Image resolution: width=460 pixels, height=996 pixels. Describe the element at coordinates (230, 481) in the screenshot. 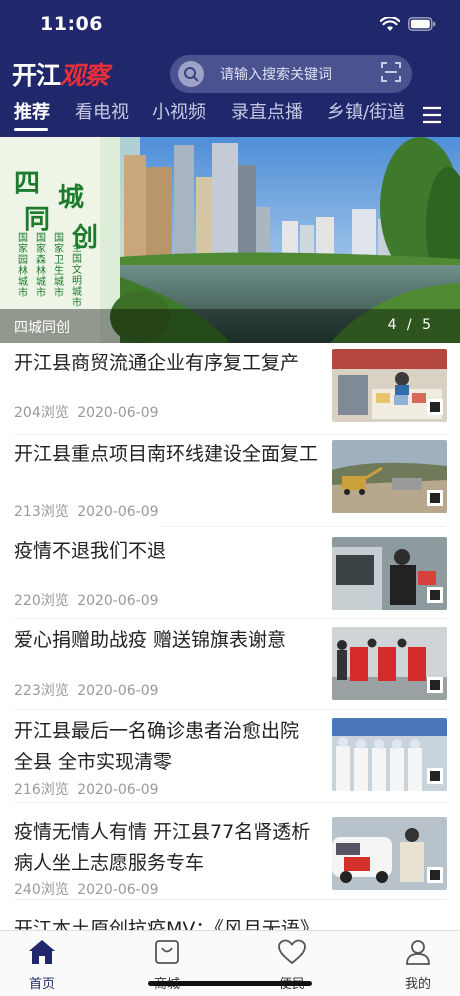

I see `news-item: 开江县重点项目南环线建设全面复工 213浏览 2020-06-09` at that location.